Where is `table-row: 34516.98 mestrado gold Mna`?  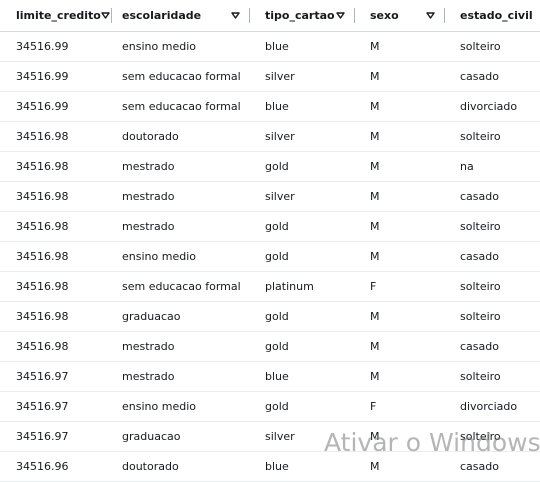
table-row: 34516.98 mestrado gold Mna is located at coordinates (270, 166).